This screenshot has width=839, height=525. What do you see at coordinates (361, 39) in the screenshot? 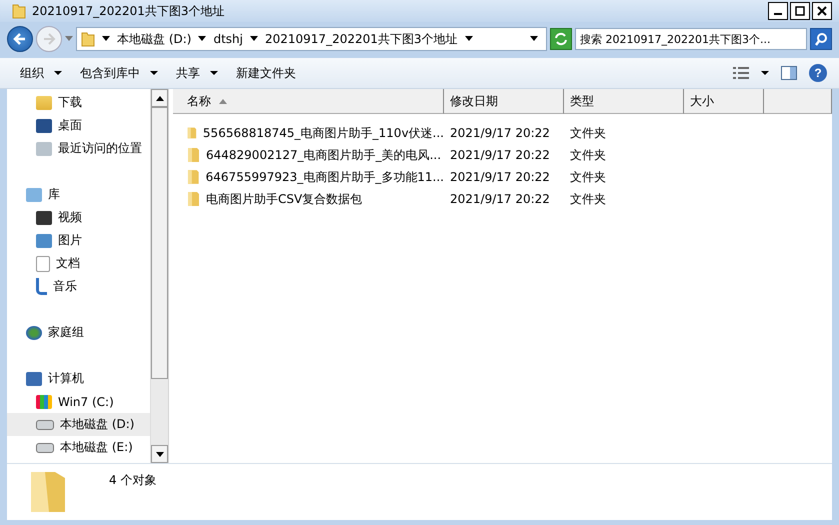
I see `breadcrumb-item: 20210917_202201共下图3个地址` at bounding box center [361, 39].